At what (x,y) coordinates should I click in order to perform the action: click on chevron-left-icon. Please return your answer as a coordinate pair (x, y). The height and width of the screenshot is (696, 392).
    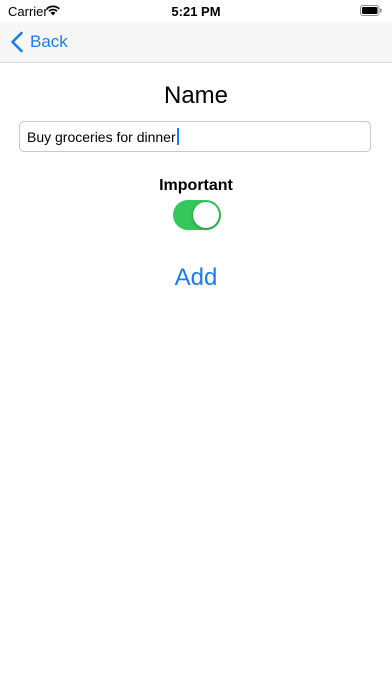
    Looking at the image, I should click on (17, 42).